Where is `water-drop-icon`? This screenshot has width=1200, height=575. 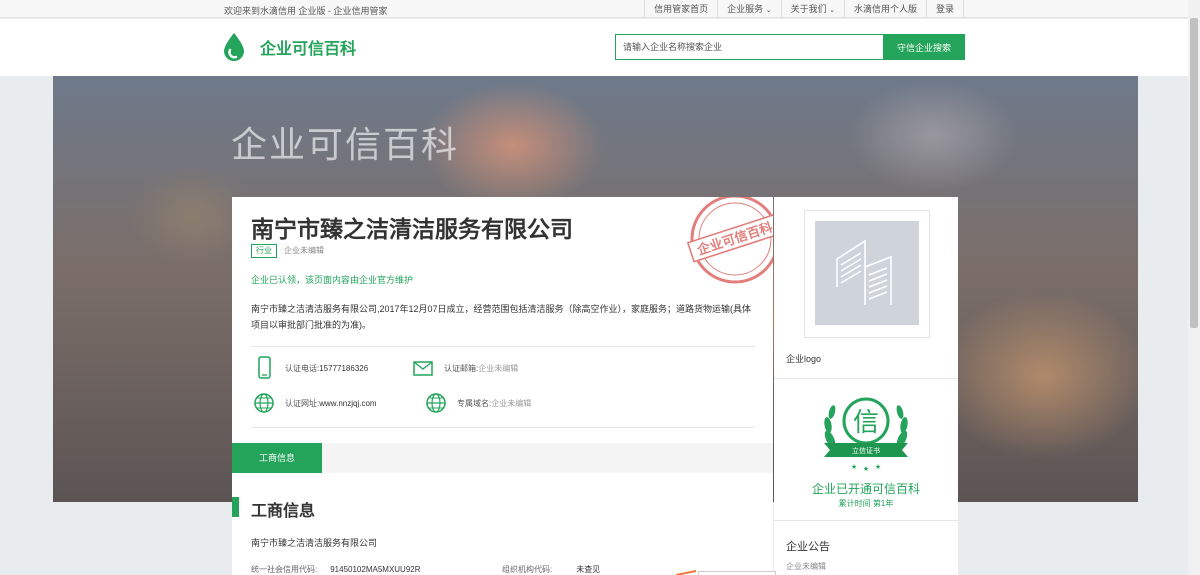 water-drop-icon is located at coordinates (234, 47).